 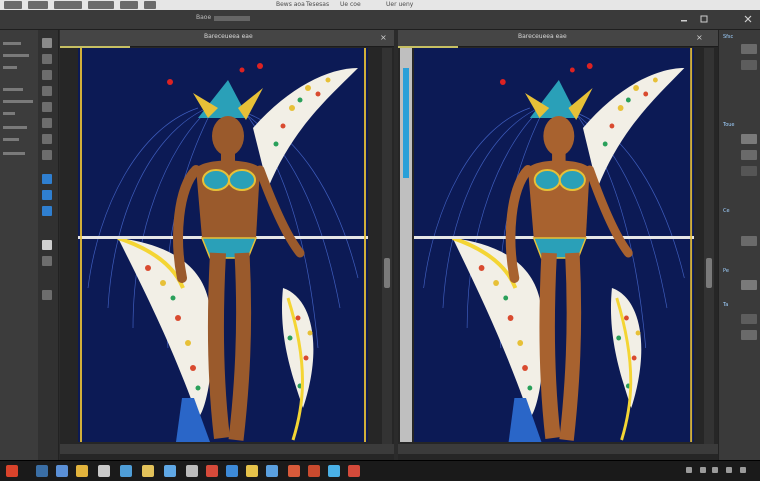 I want to click on left-panel, so click(x=19, y=245).